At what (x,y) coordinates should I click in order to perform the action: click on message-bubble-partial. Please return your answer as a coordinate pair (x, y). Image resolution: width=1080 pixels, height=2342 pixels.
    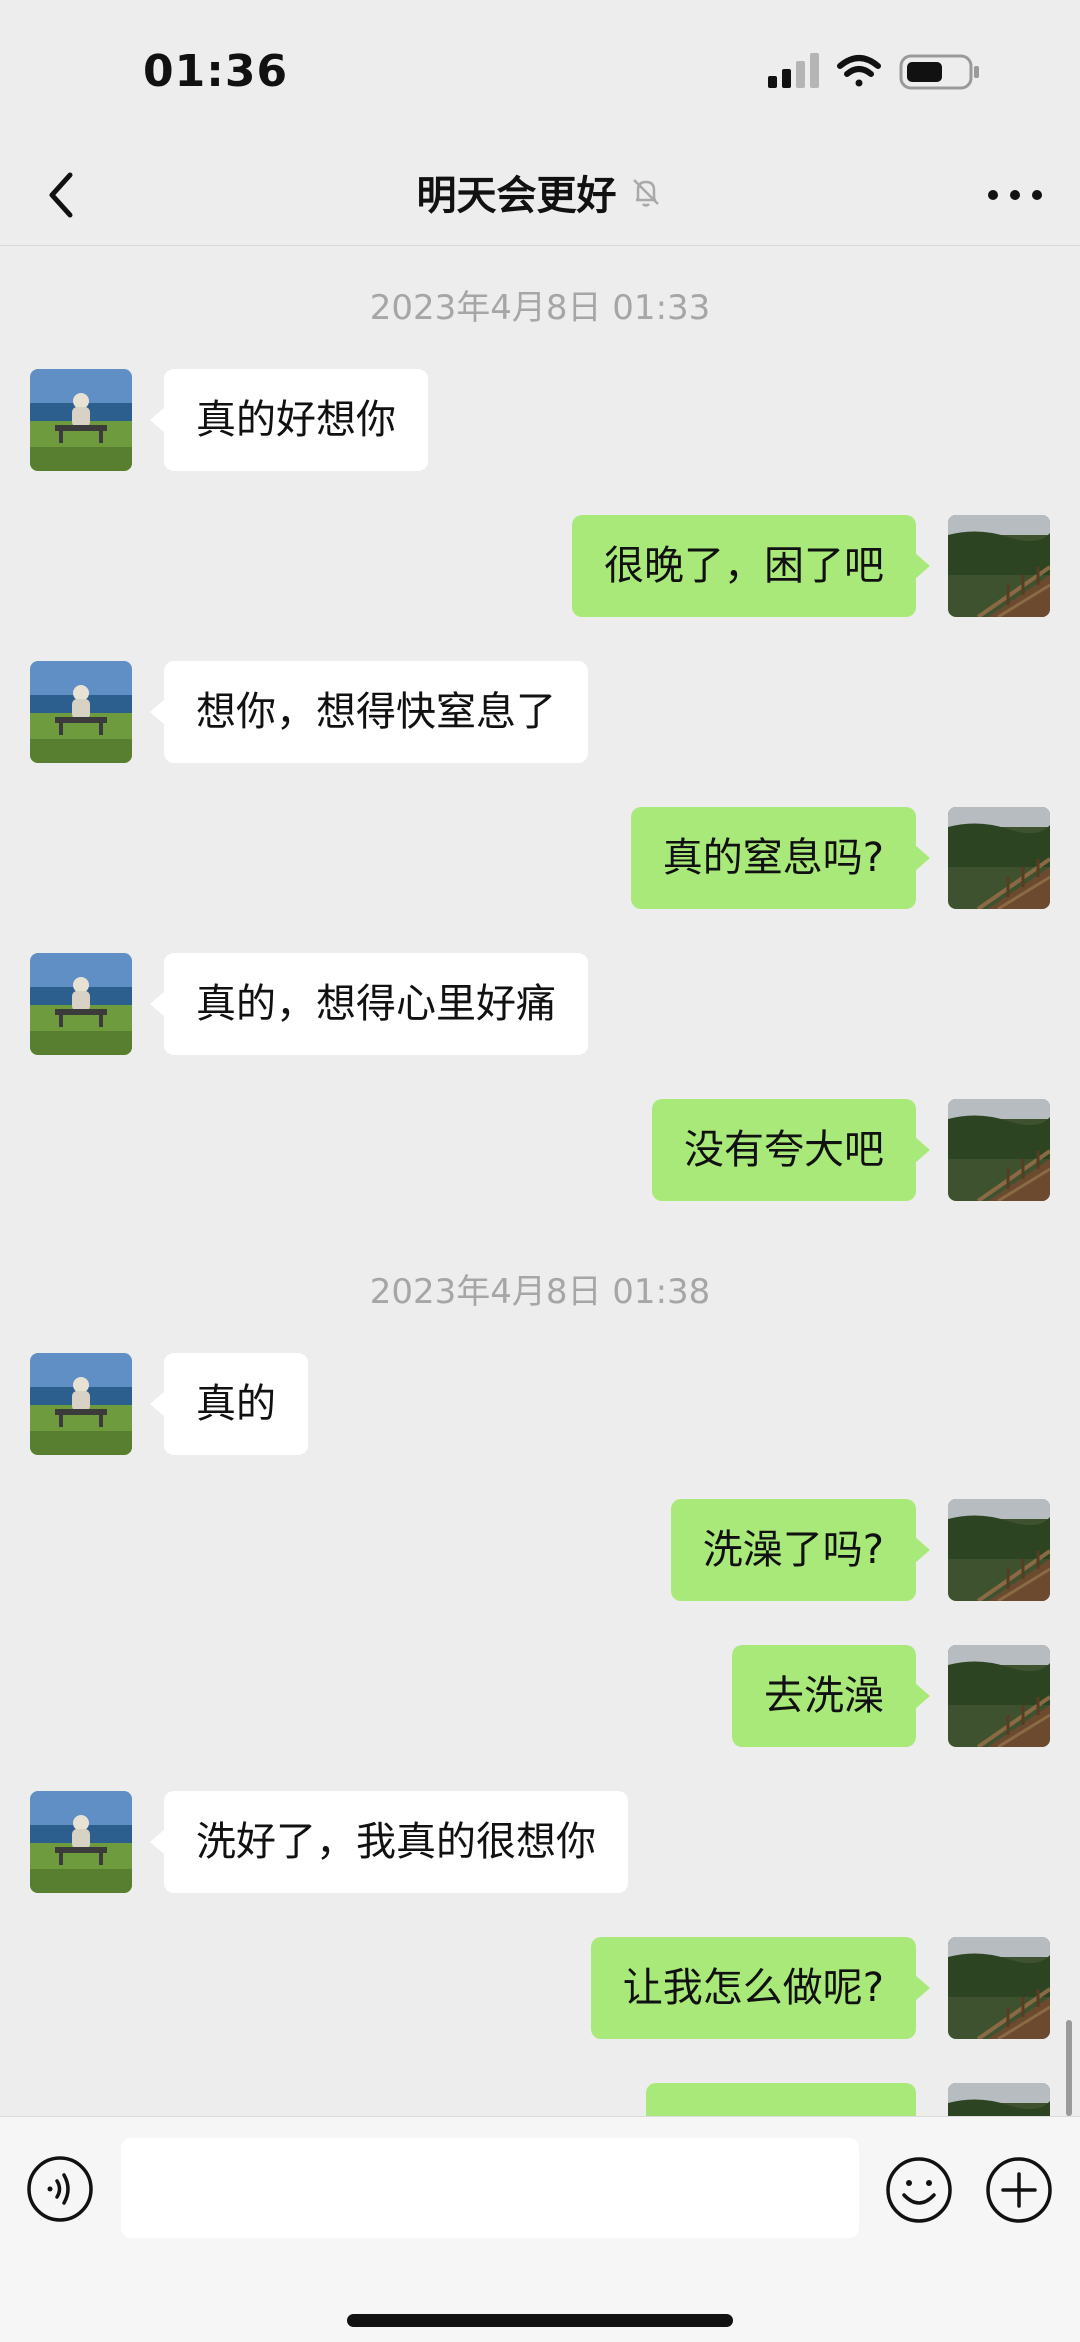
    Looking at the image, I should click on (781, 2099).